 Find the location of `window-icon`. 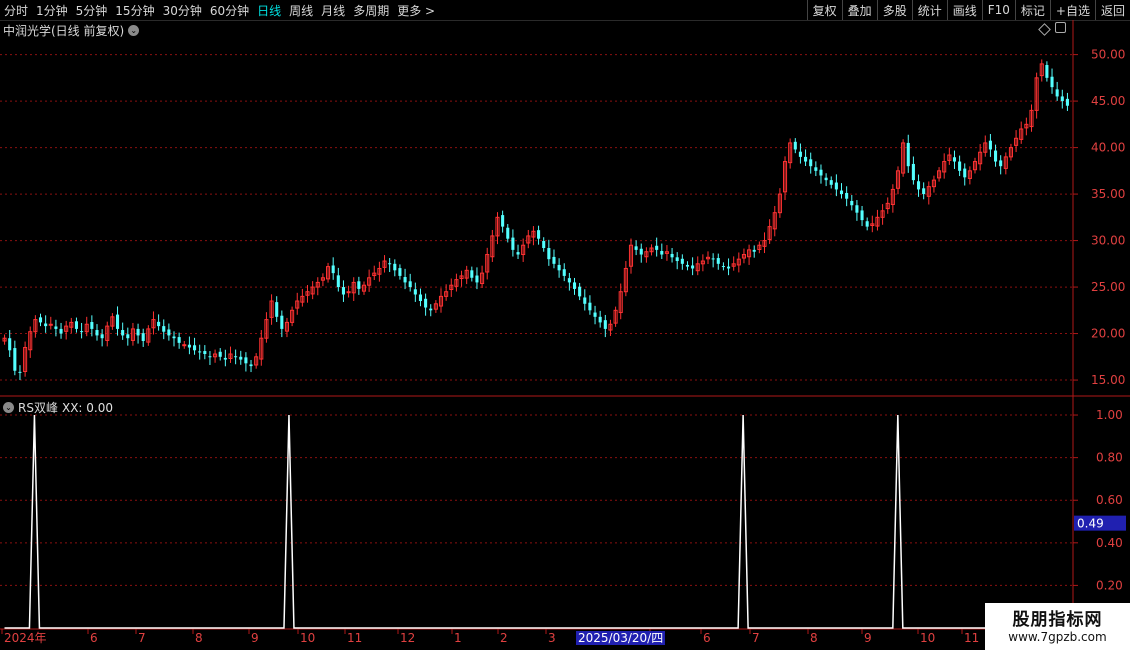

window-icon is located at coordinates (1060, 27).